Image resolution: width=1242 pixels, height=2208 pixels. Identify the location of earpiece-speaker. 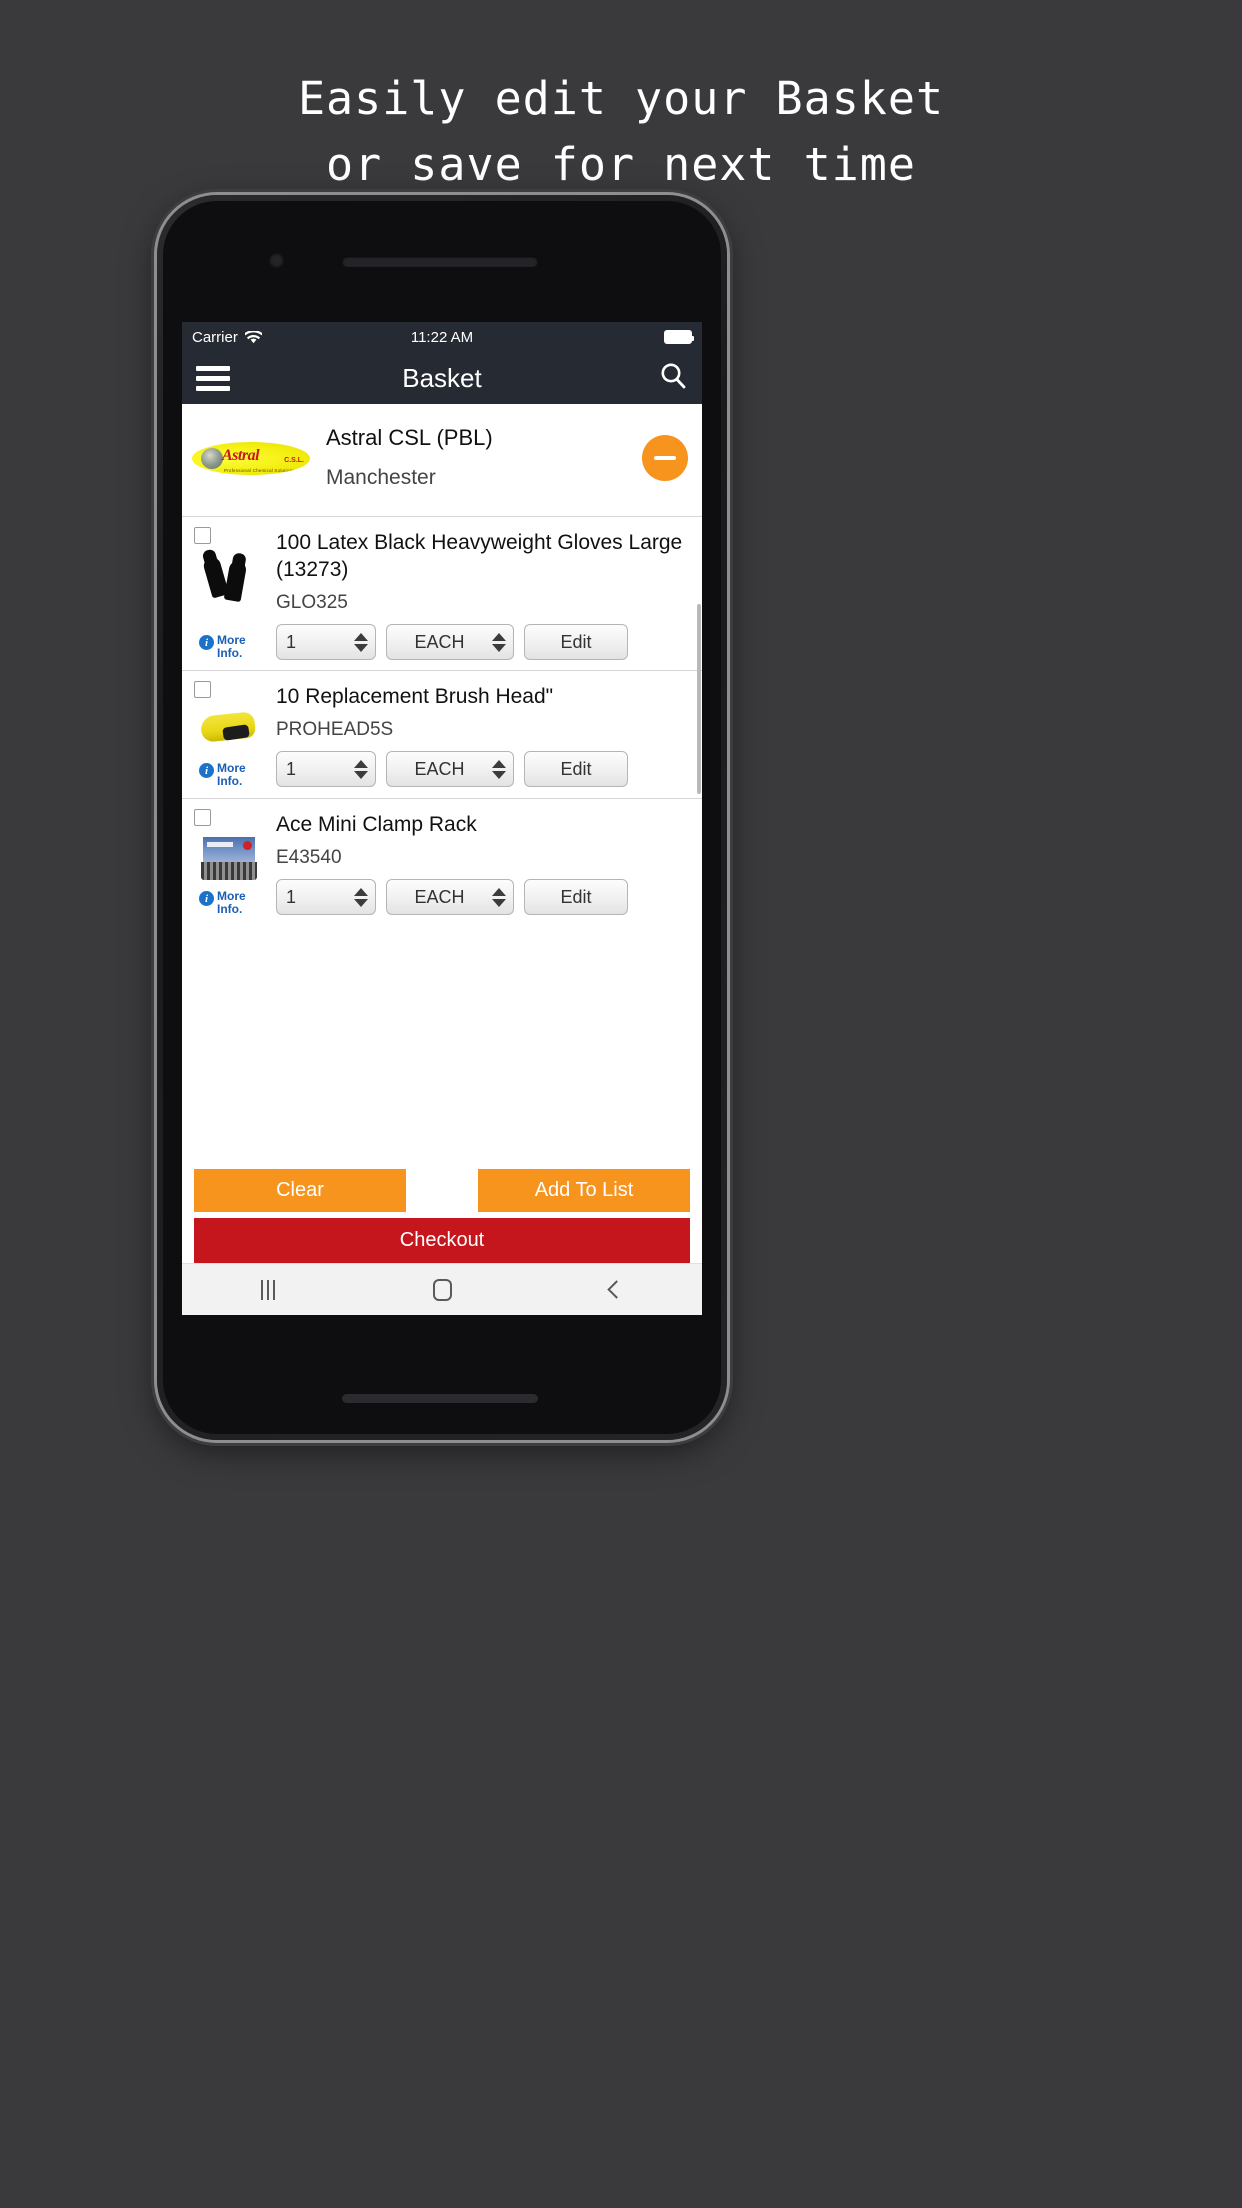
(440, 261).